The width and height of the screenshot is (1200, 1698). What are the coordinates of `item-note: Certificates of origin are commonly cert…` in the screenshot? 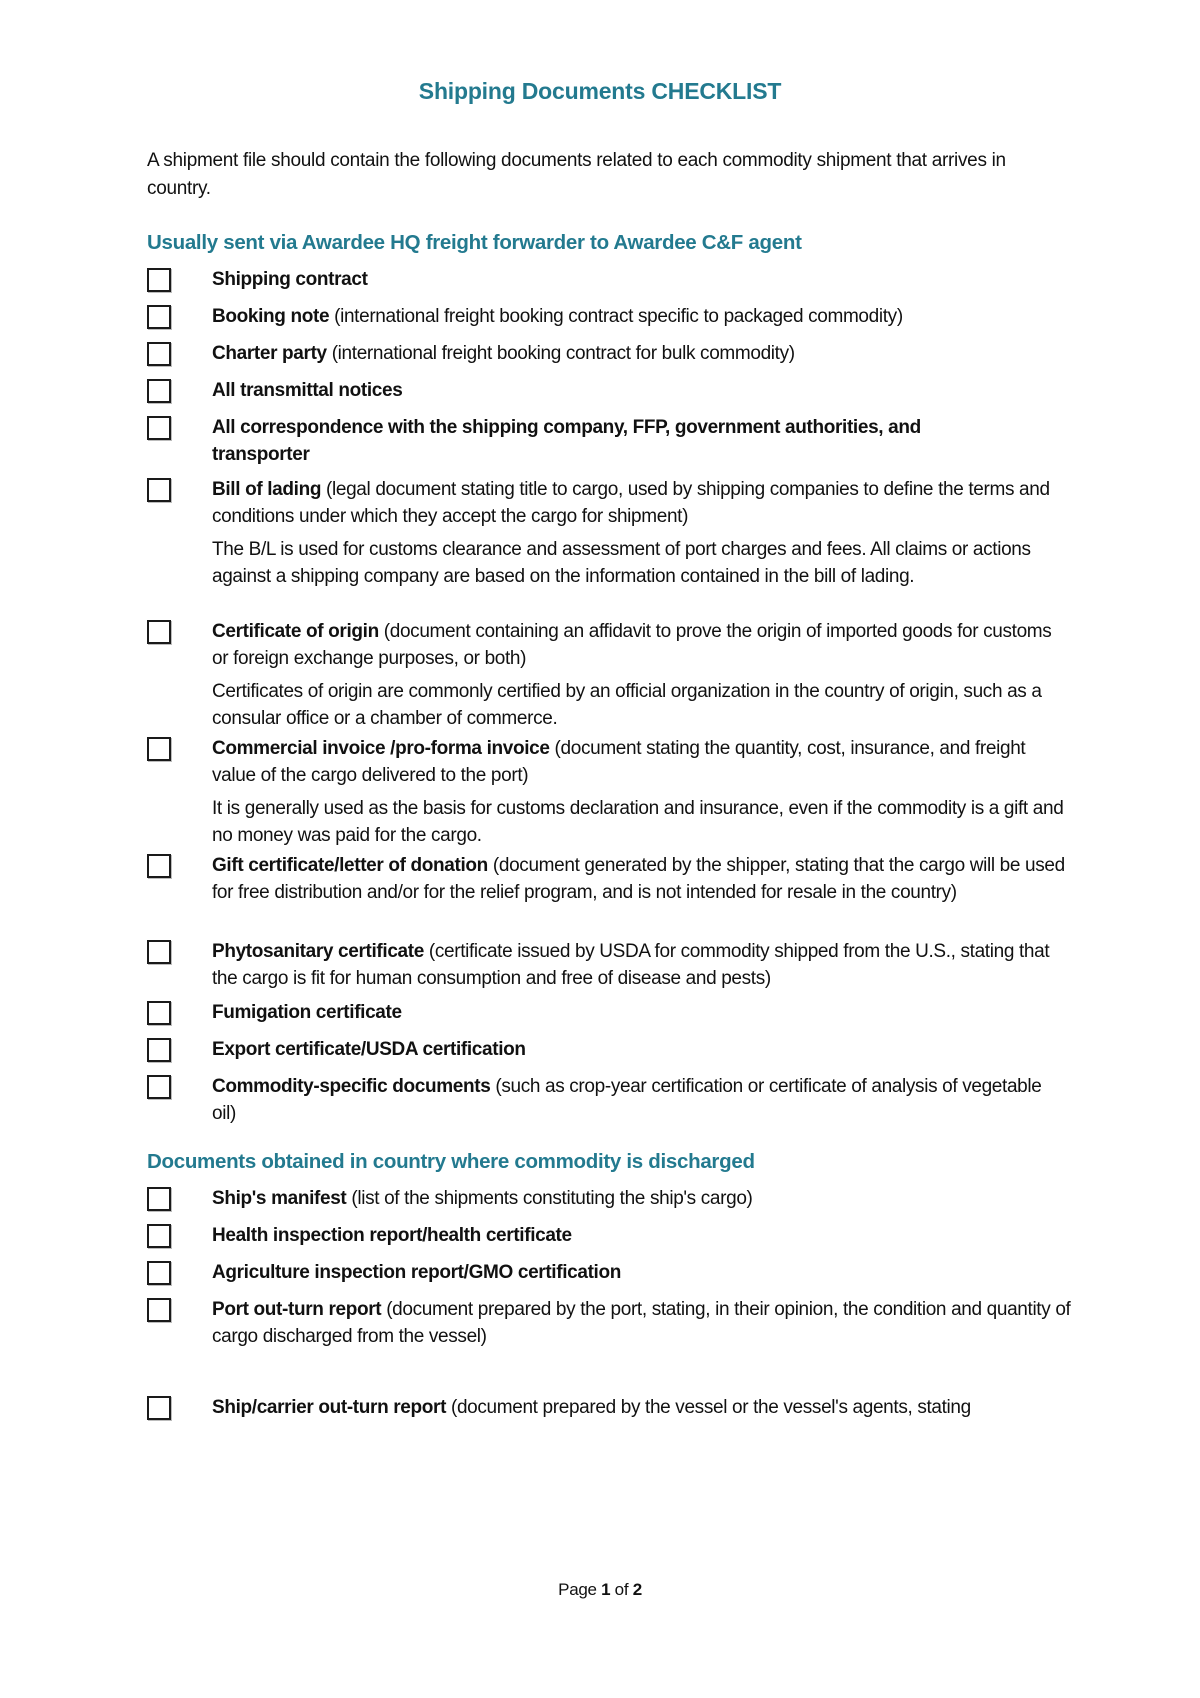 It's located at (627, 705).